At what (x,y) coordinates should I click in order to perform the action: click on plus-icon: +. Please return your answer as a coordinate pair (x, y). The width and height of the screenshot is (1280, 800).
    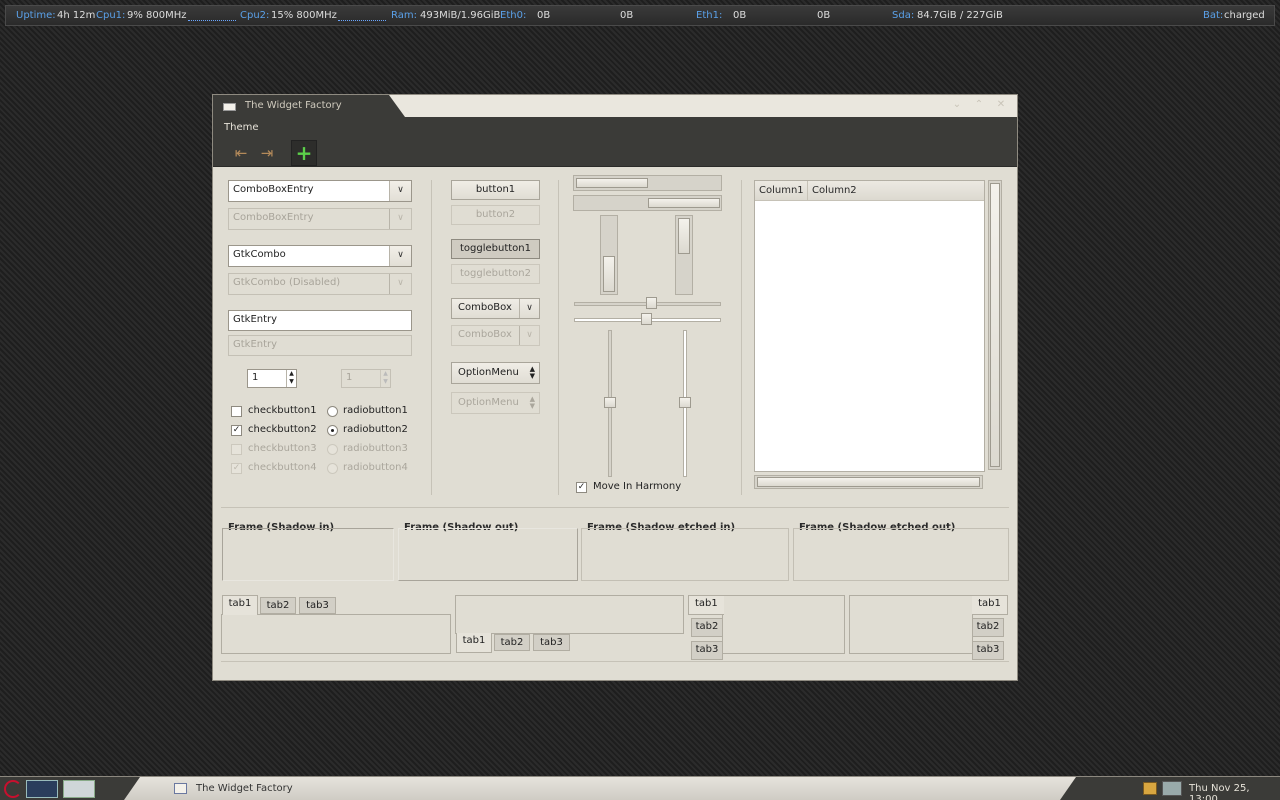
    Looking at the image, I should click on (304, 153).